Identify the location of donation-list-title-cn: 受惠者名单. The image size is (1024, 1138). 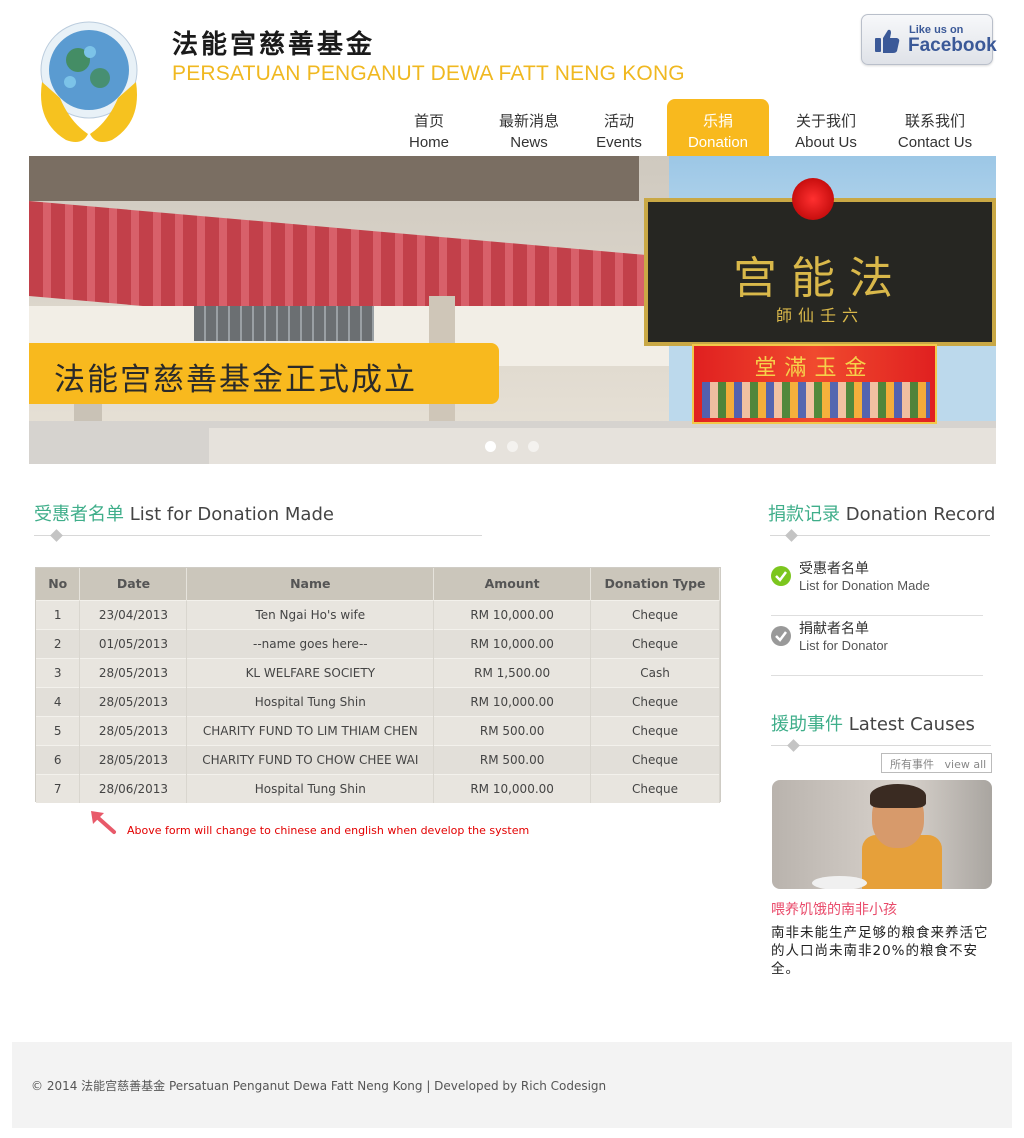
(79, 514).